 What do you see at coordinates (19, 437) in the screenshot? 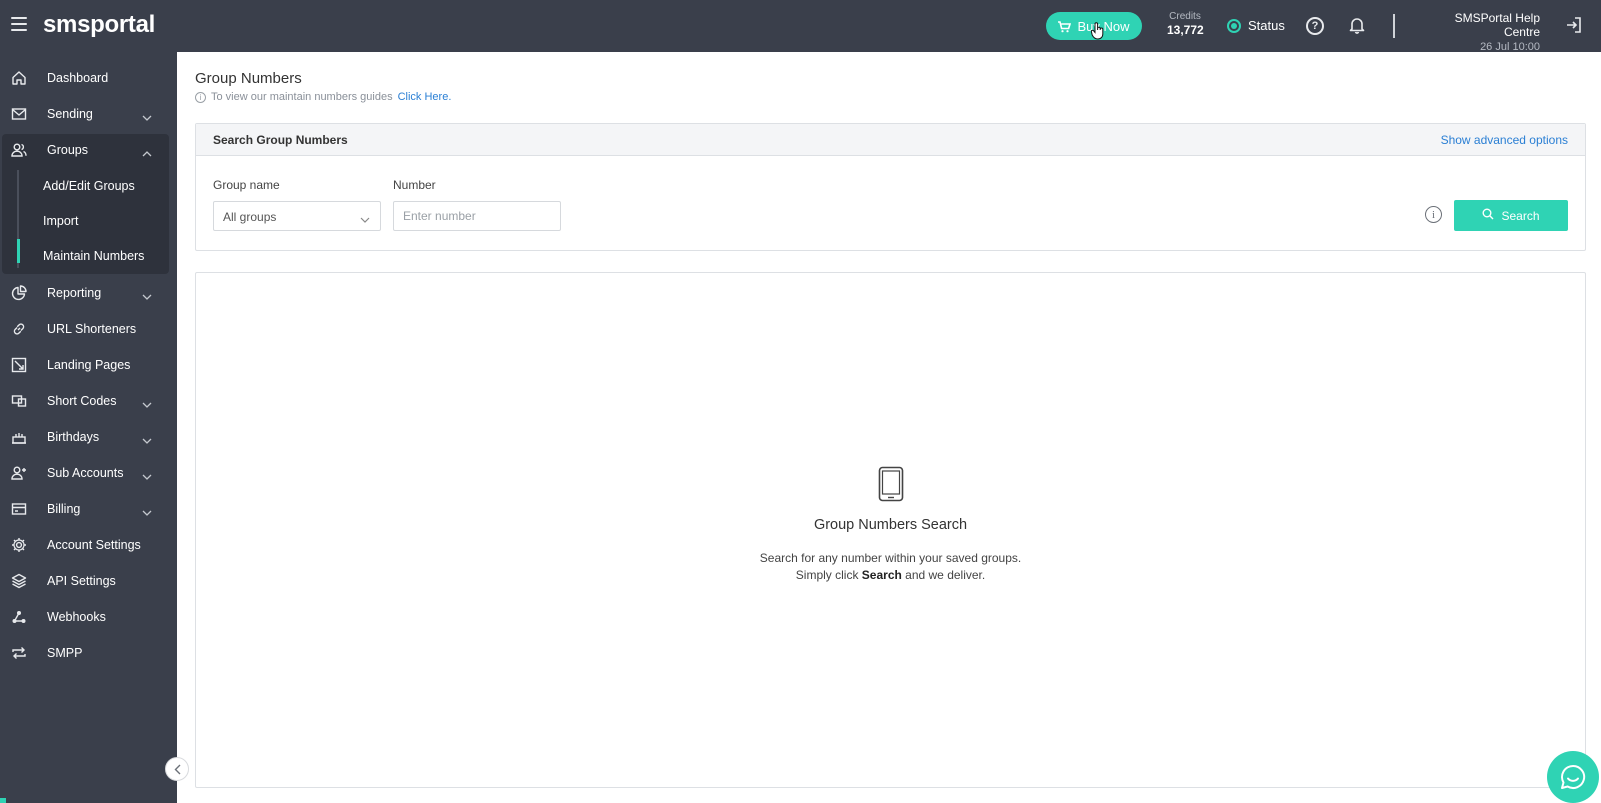
I see `cake-icon` at bounding box center [19, 437].